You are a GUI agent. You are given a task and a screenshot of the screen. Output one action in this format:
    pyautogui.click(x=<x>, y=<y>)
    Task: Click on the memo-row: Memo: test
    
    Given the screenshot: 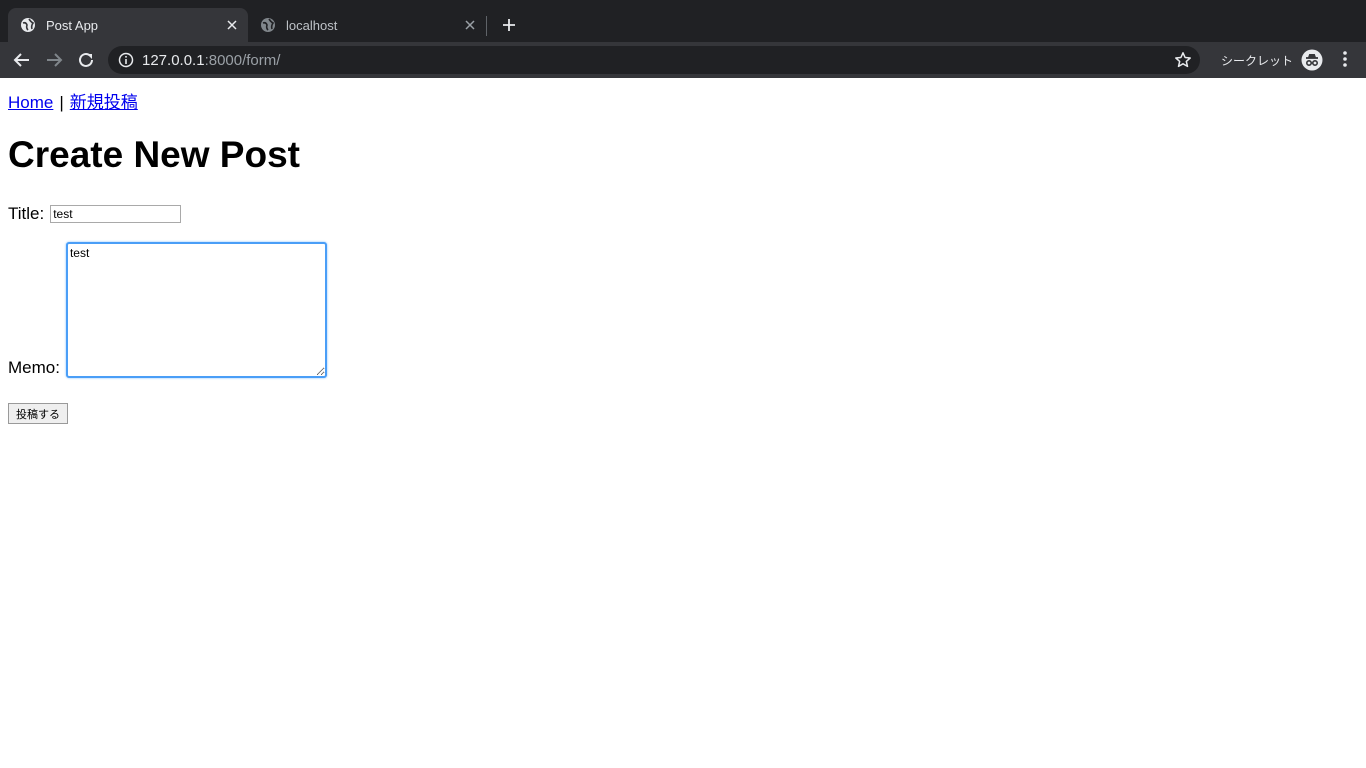 What is the action you would take?
    pyautogui.click(x=167, y=310)
    